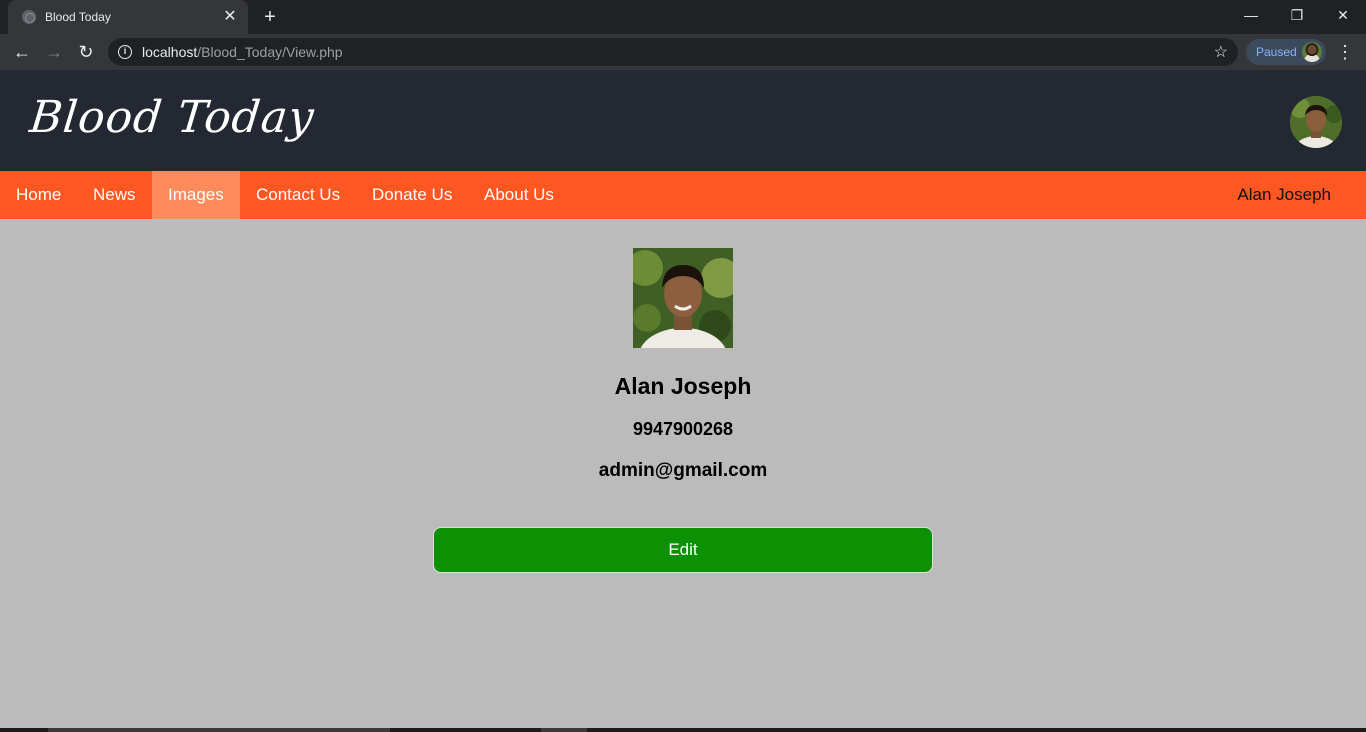  What do you see at coordinates (38, 195) in the screenshot?
I see `menu-item-home: Home` at bounding box center [38, 195].